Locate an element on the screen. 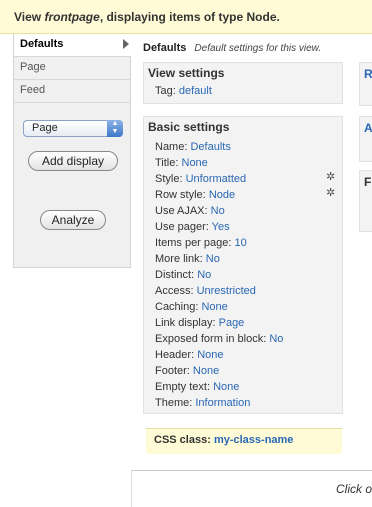 The height and width of the screenshot is (507, 372). section-description: Default settings for this view. is located at coordinates (258, 48).